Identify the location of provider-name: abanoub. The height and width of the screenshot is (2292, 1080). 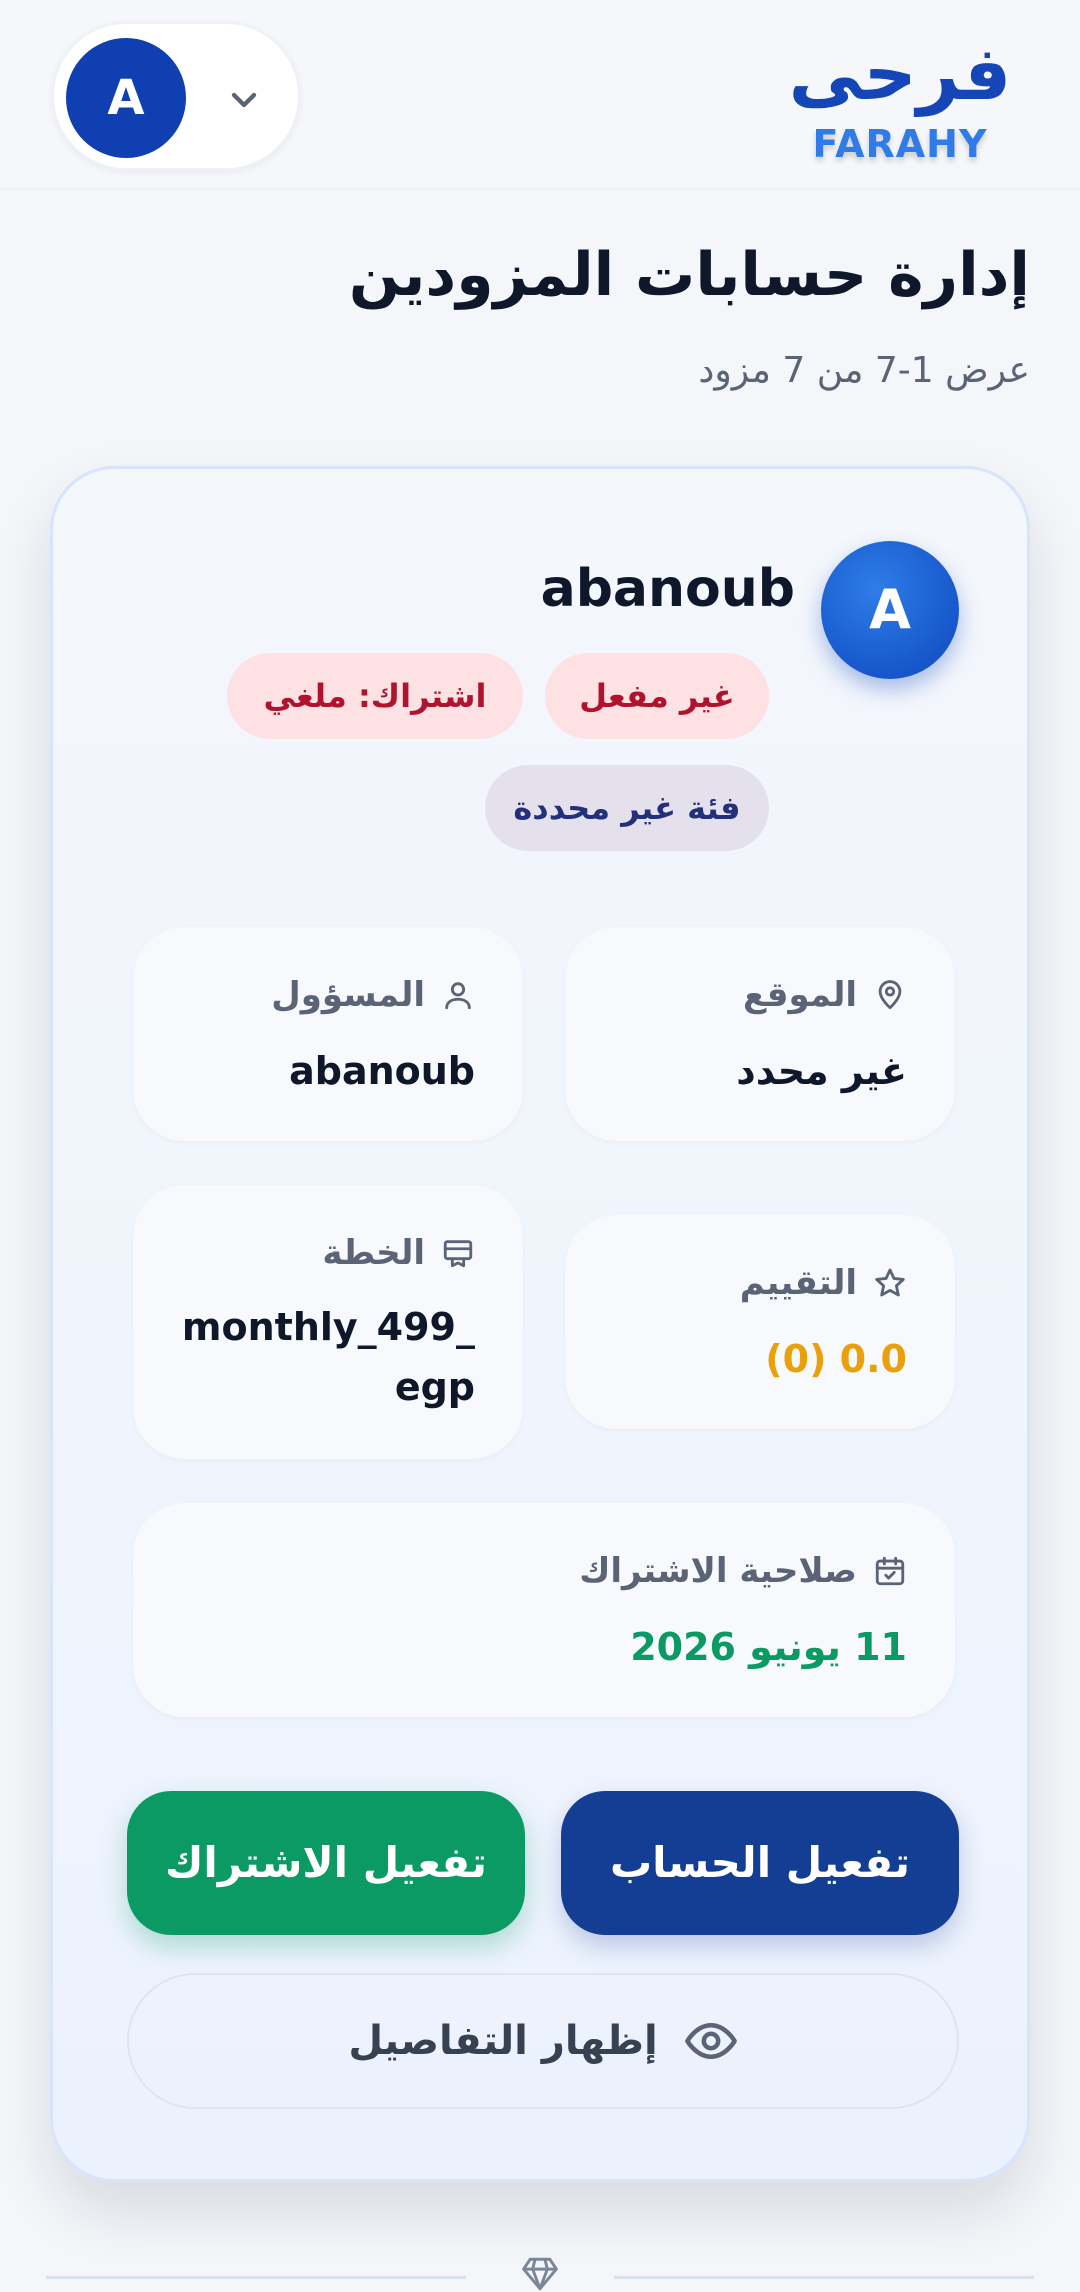
(667, 589).